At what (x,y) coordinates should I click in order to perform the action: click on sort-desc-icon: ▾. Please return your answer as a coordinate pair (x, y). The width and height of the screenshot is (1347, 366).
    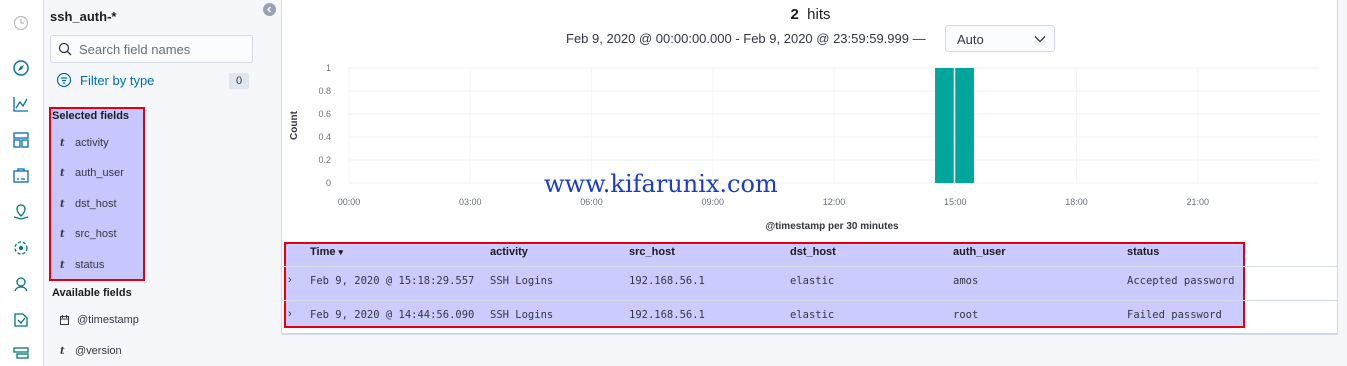
    Looking at the image, I should click on (341, 252).